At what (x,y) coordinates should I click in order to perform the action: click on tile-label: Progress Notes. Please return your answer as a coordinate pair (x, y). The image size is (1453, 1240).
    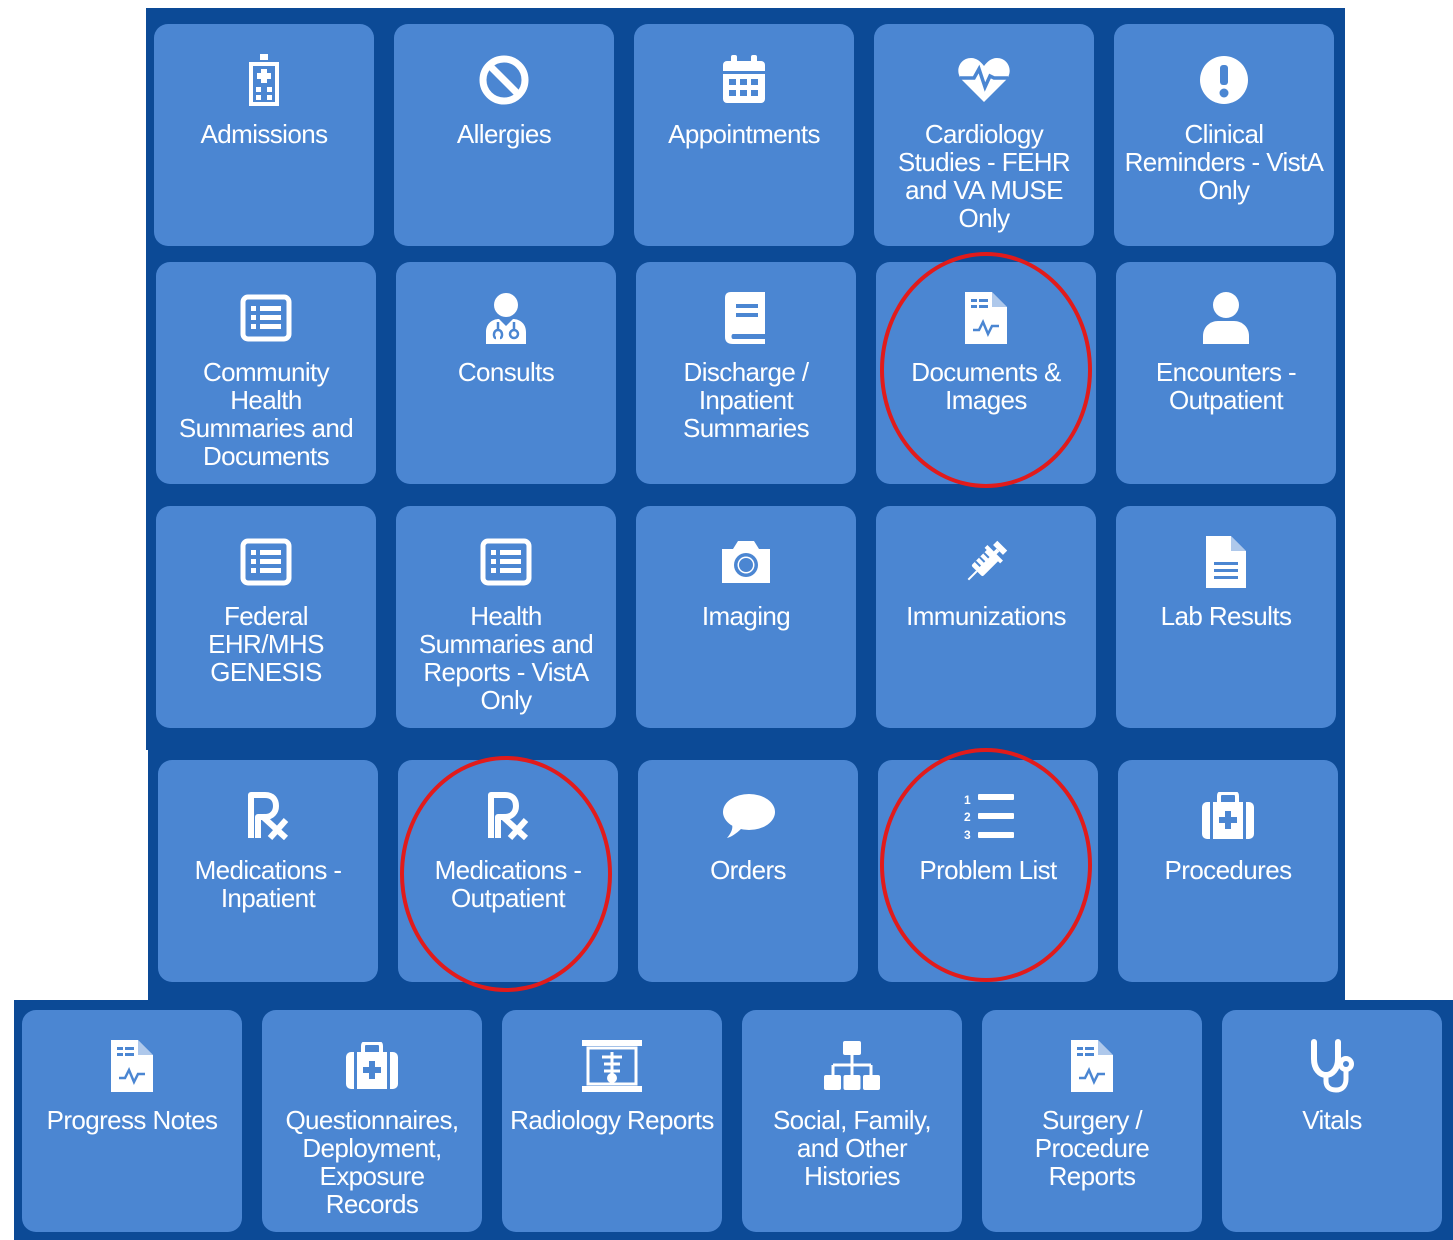
    Looking at the image, I should click on (132, 1120).